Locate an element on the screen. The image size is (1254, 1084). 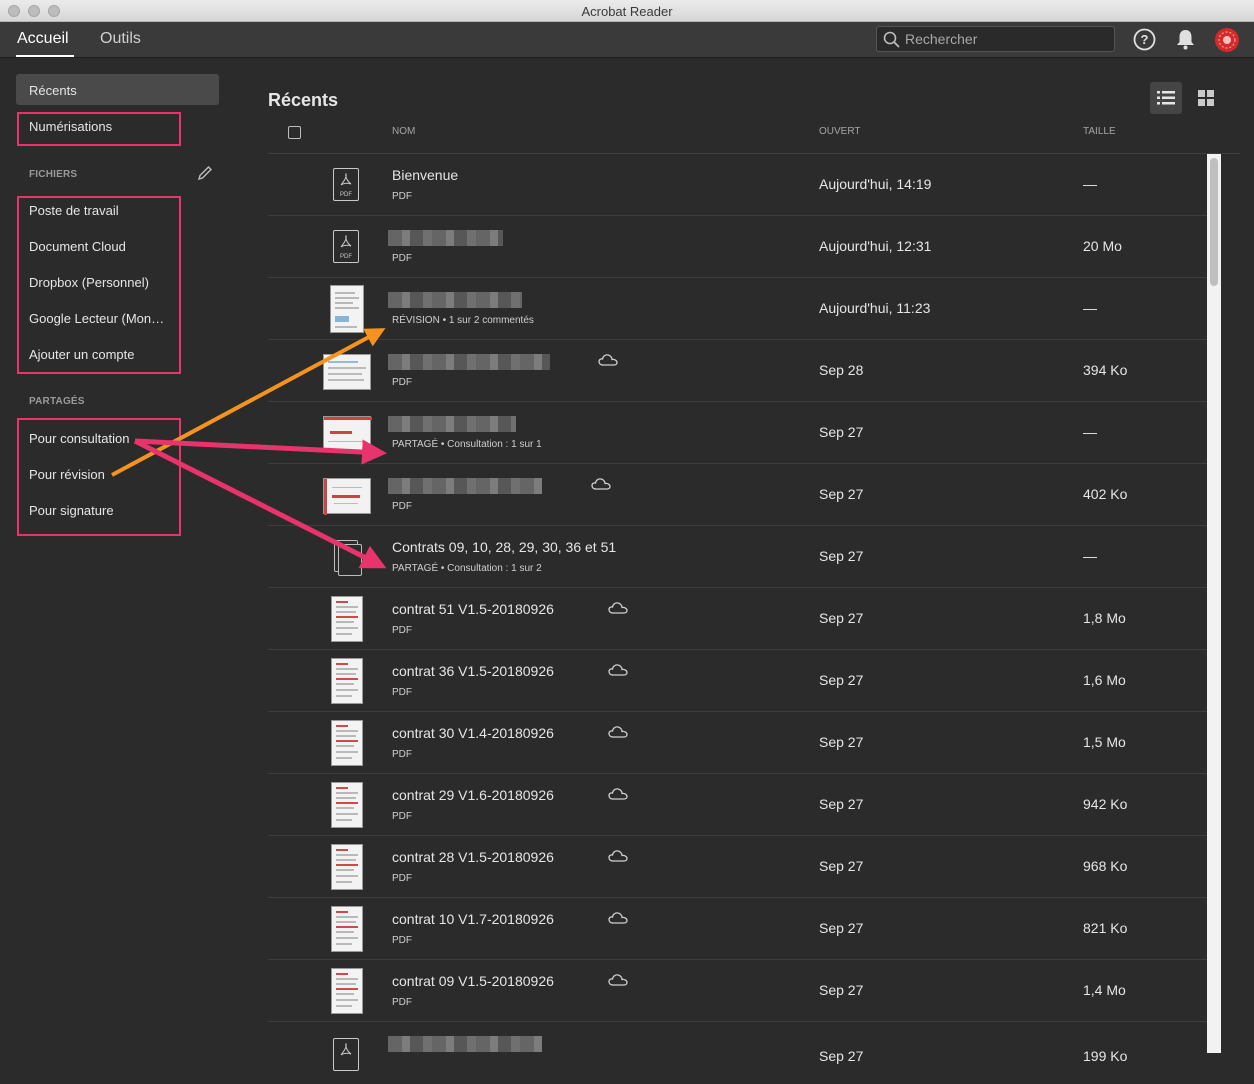
column-header-size: TAILLE is located at coordinates (1099, 131).